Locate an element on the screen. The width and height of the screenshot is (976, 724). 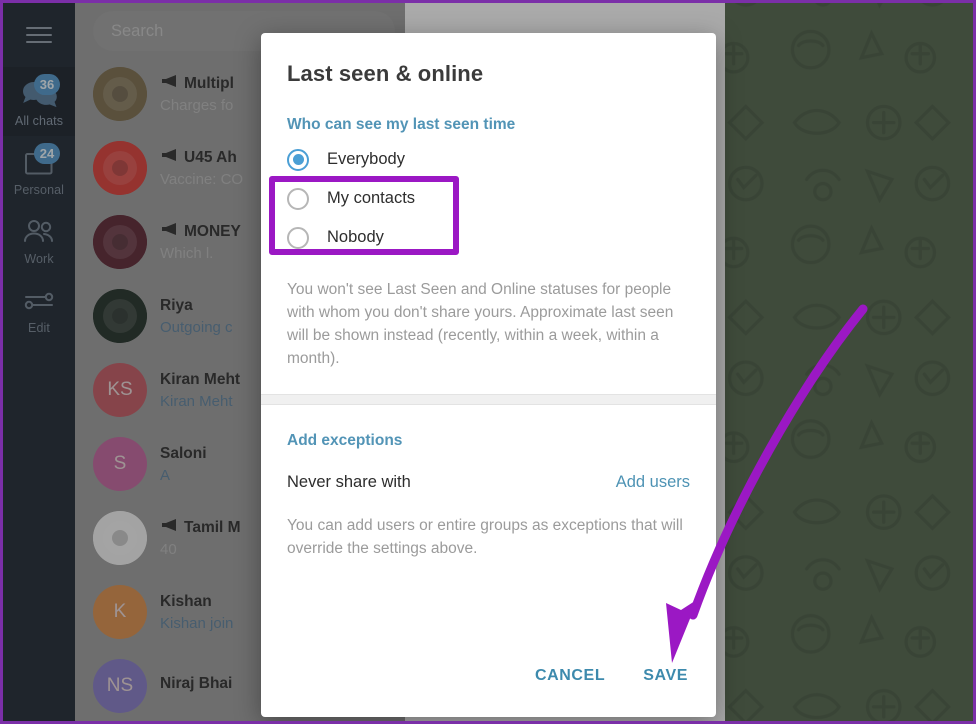
radio-label-everybody: Everybody is located at coordinates (366, 159).